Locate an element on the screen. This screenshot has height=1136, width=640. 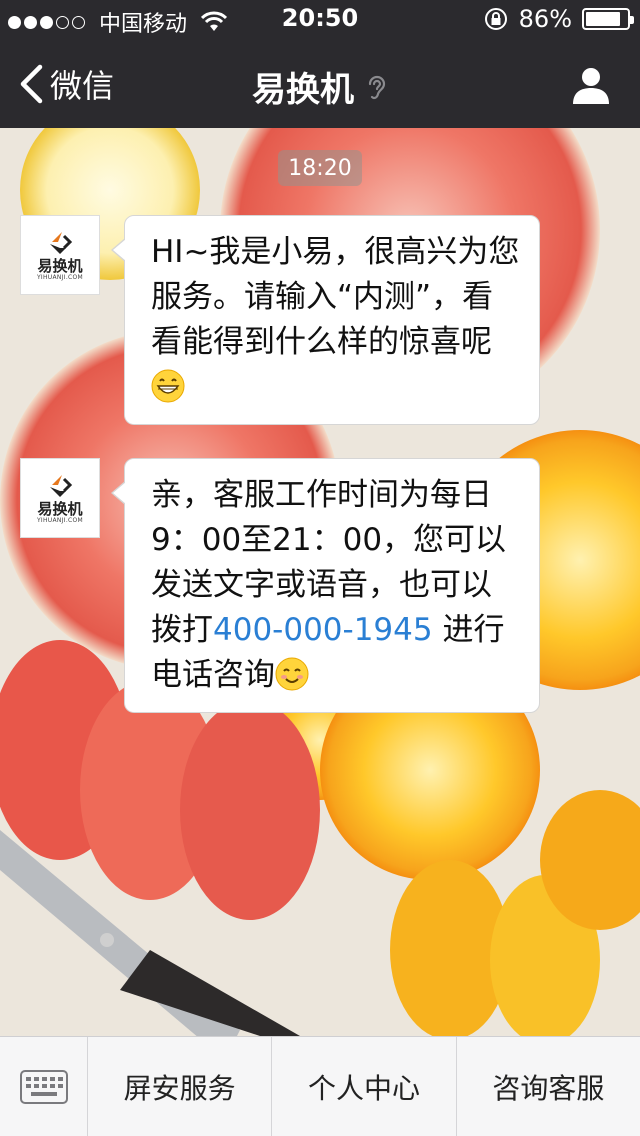
ear-icon is located at coordinates (377, 87).